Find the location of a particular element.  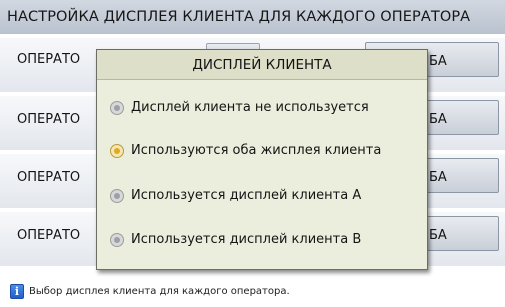

operator-display-value-4: БА is located at coordinates (438, 235).